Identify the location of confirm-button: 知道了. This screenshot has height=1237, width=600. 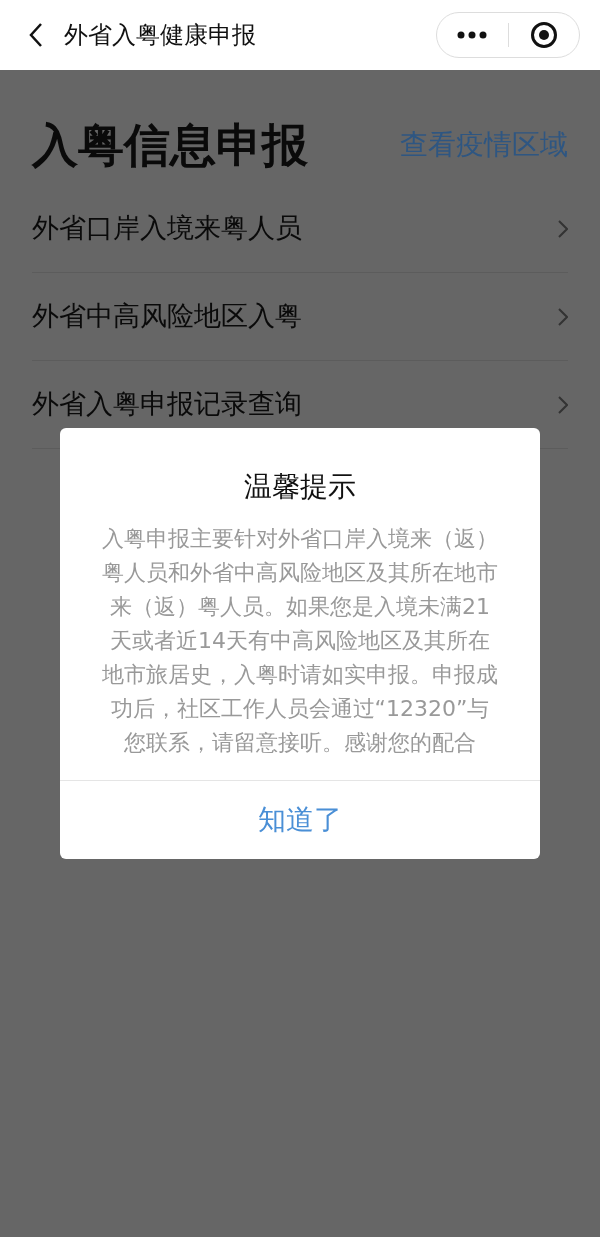
(300, 820).